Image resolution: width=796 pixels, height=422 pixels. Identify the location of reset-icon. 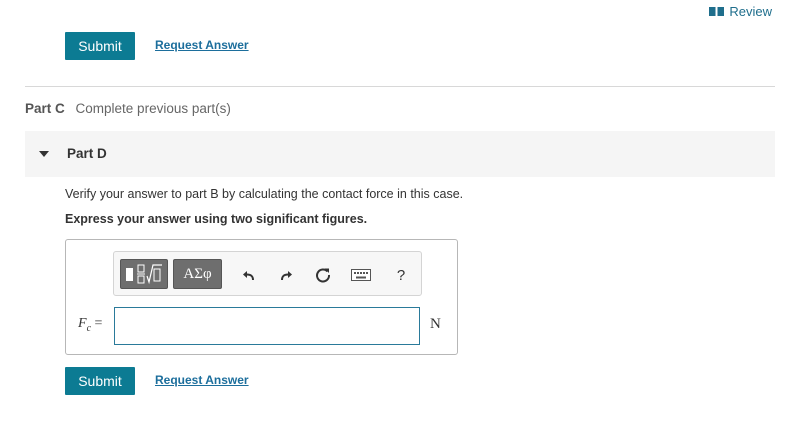
(323, 275).